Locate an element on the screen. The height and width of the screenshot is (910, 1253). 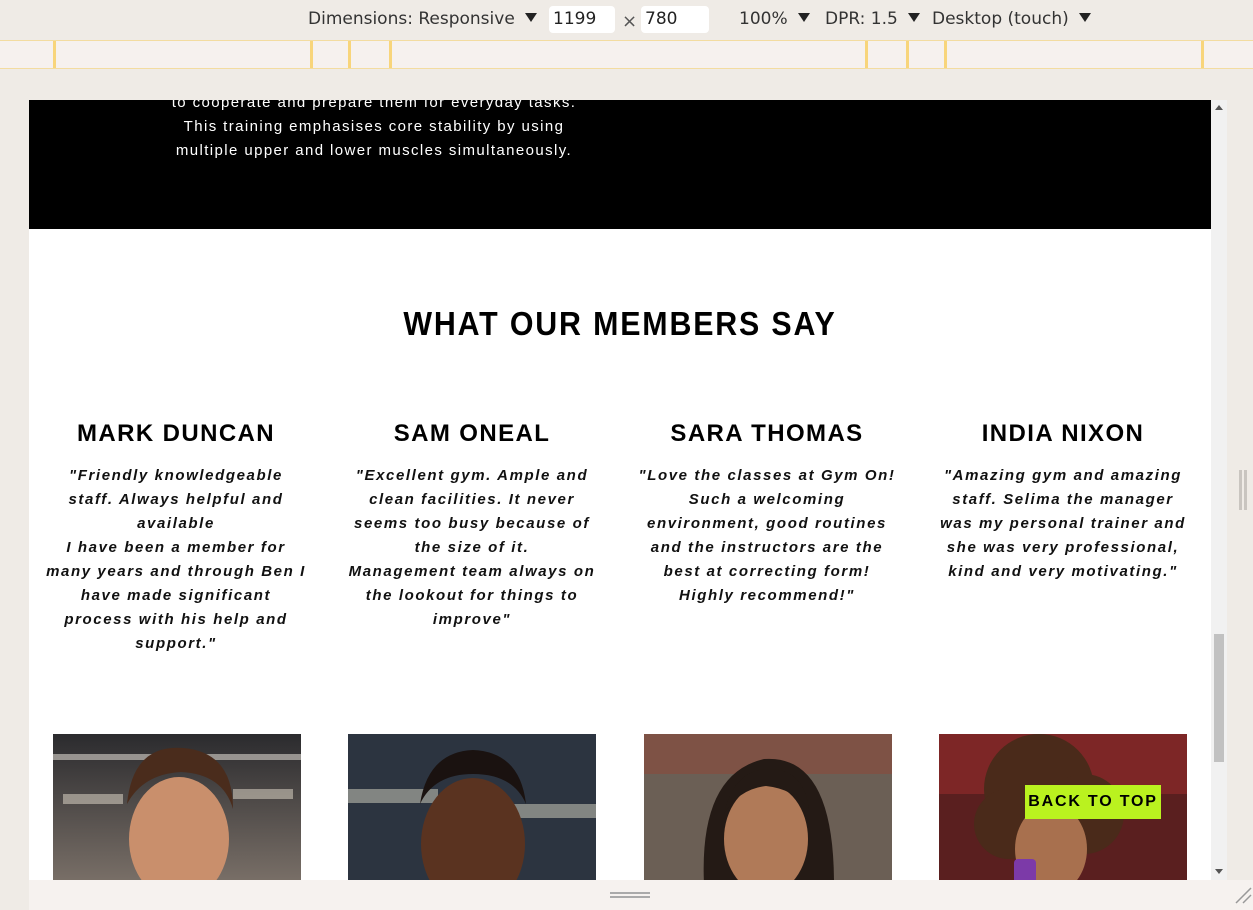
member-name: MARK DUNCAN is located at coordinates (176, 433).